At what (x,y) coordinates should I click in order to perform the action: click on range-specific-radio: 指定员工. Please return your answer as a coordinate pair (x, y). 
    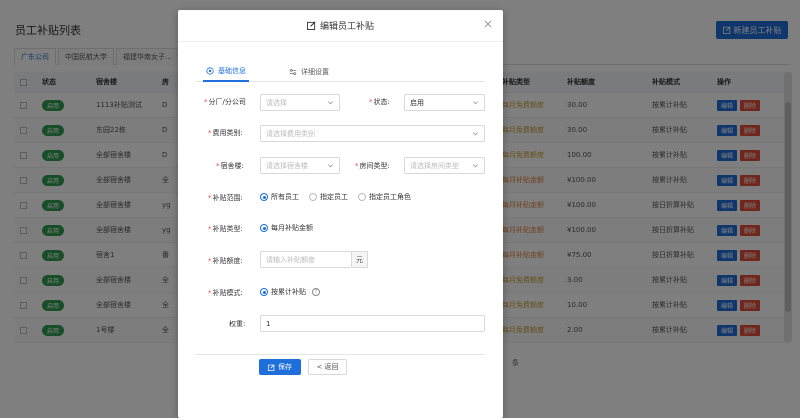
    Looking at the image, I should click on (328, 197).